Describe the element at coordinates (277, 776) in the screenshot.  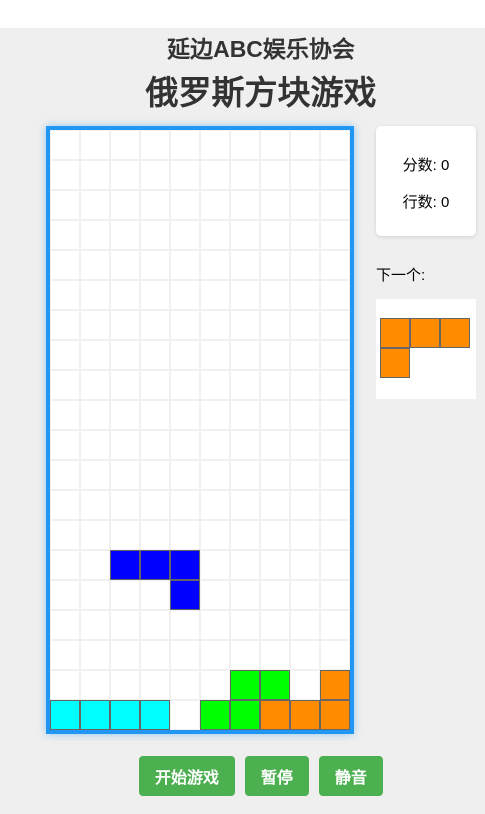
I see `pause-button: 暂停` at that location.